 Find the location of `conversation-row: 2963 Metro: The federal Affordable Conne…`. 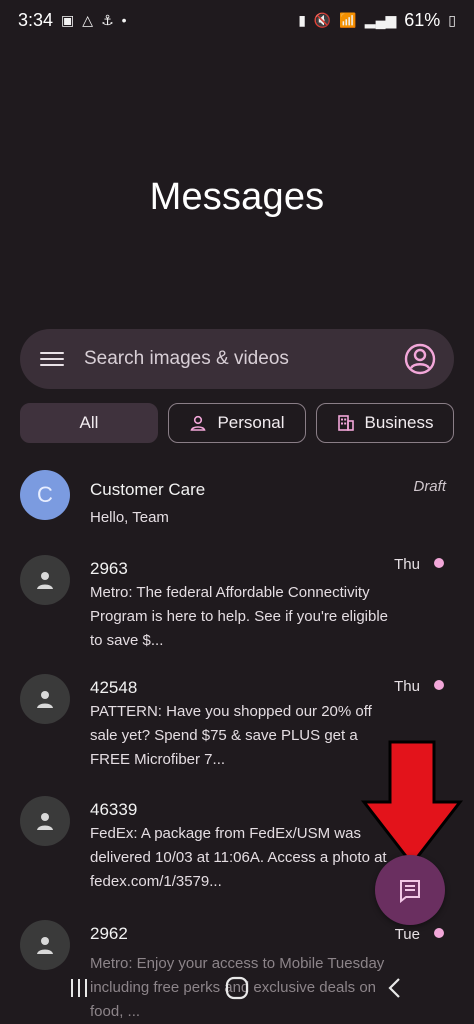

conversation-row: 2963 Metro: The federal Affordable Conne… is located at coordinates (237, 604).